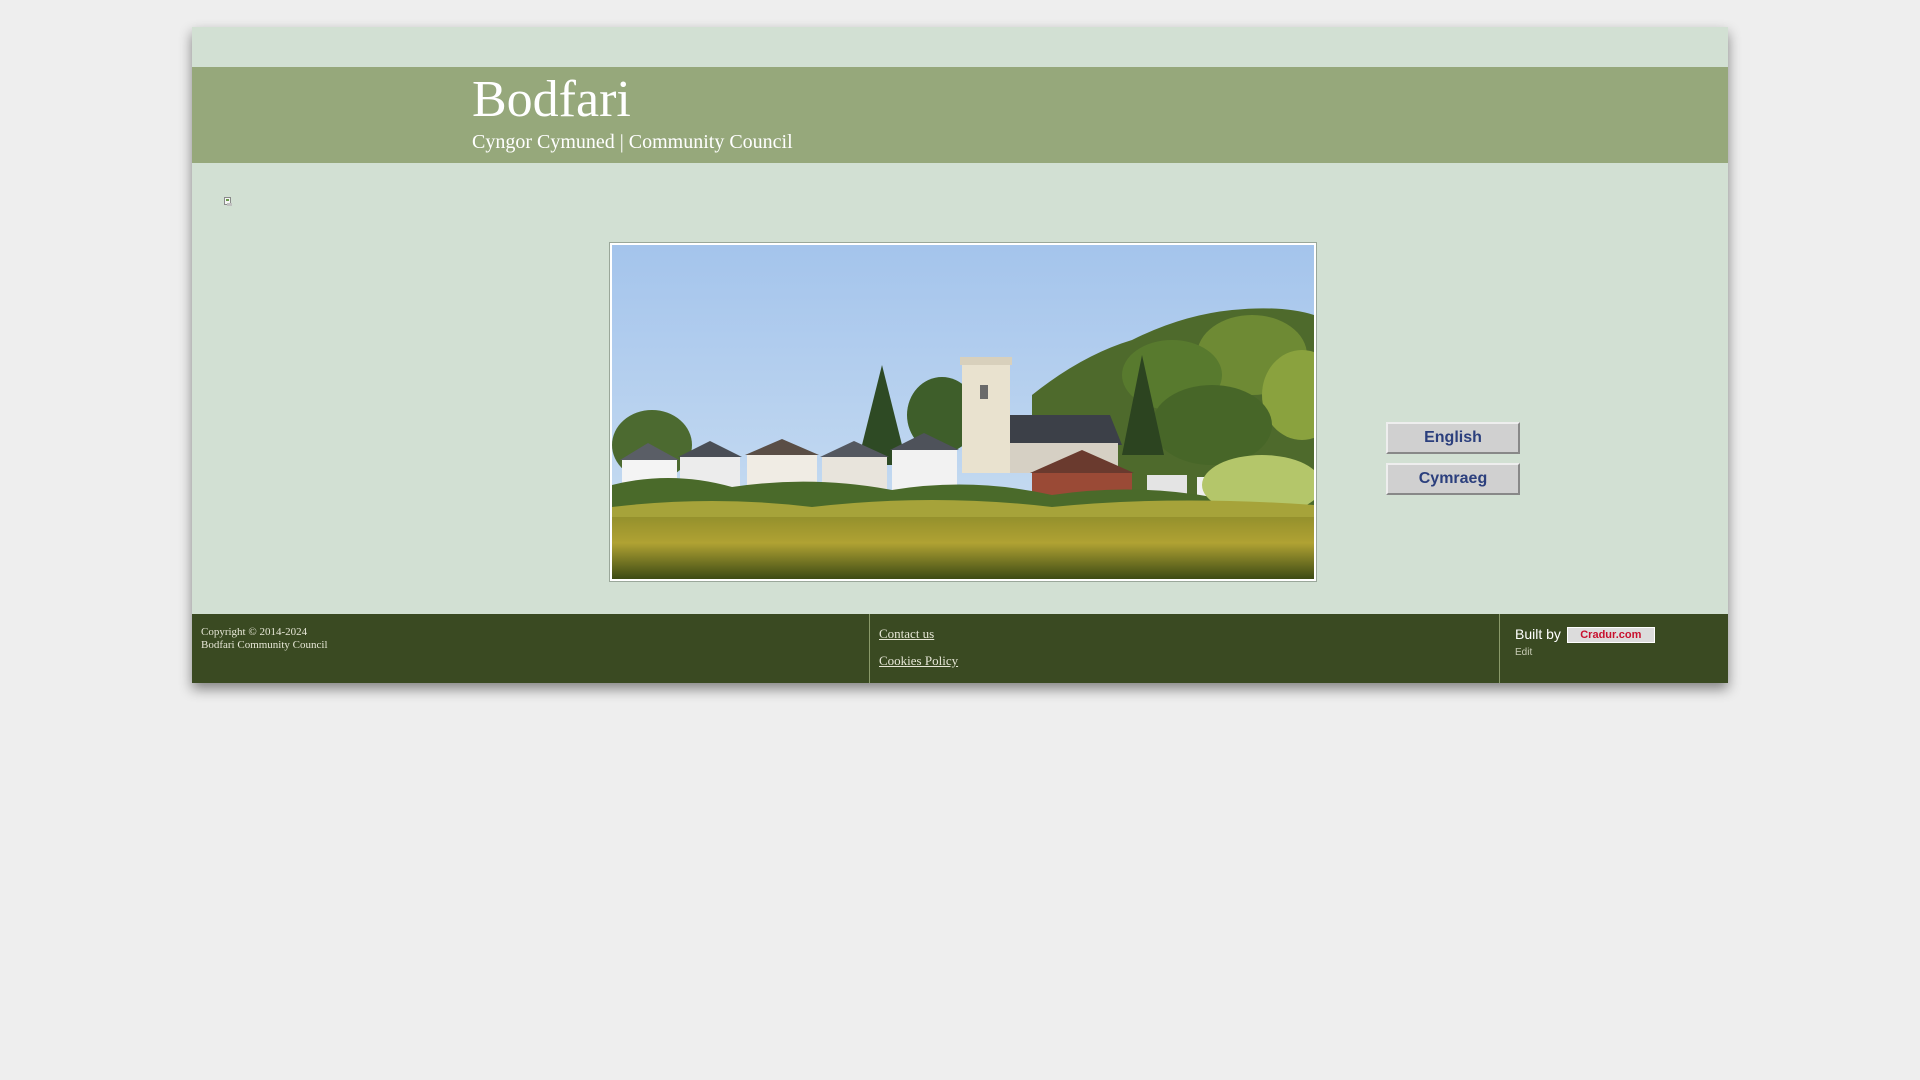  Describe the element at coordinates (254, 632) in the screenshot. I see `copyright-line: Copyright © 2014-2024` at that location.